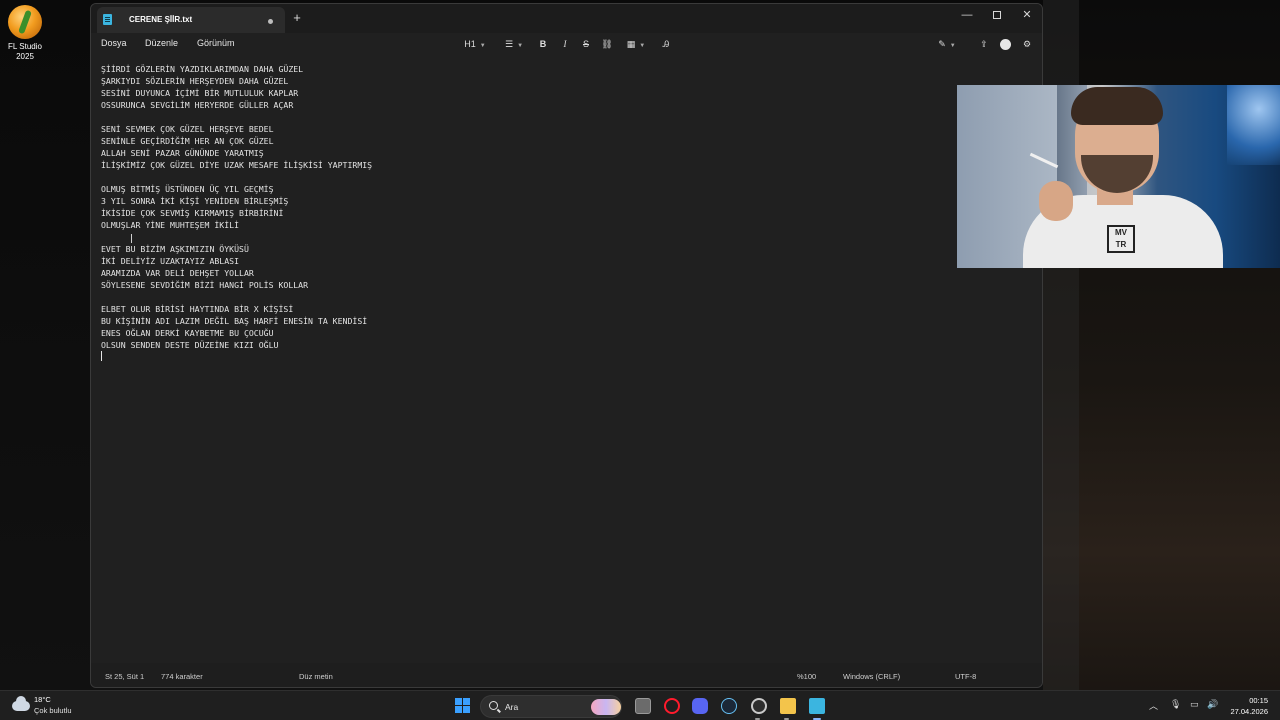  I want to click on clear-formatting-button: Ꭿ, so click(666, 44).